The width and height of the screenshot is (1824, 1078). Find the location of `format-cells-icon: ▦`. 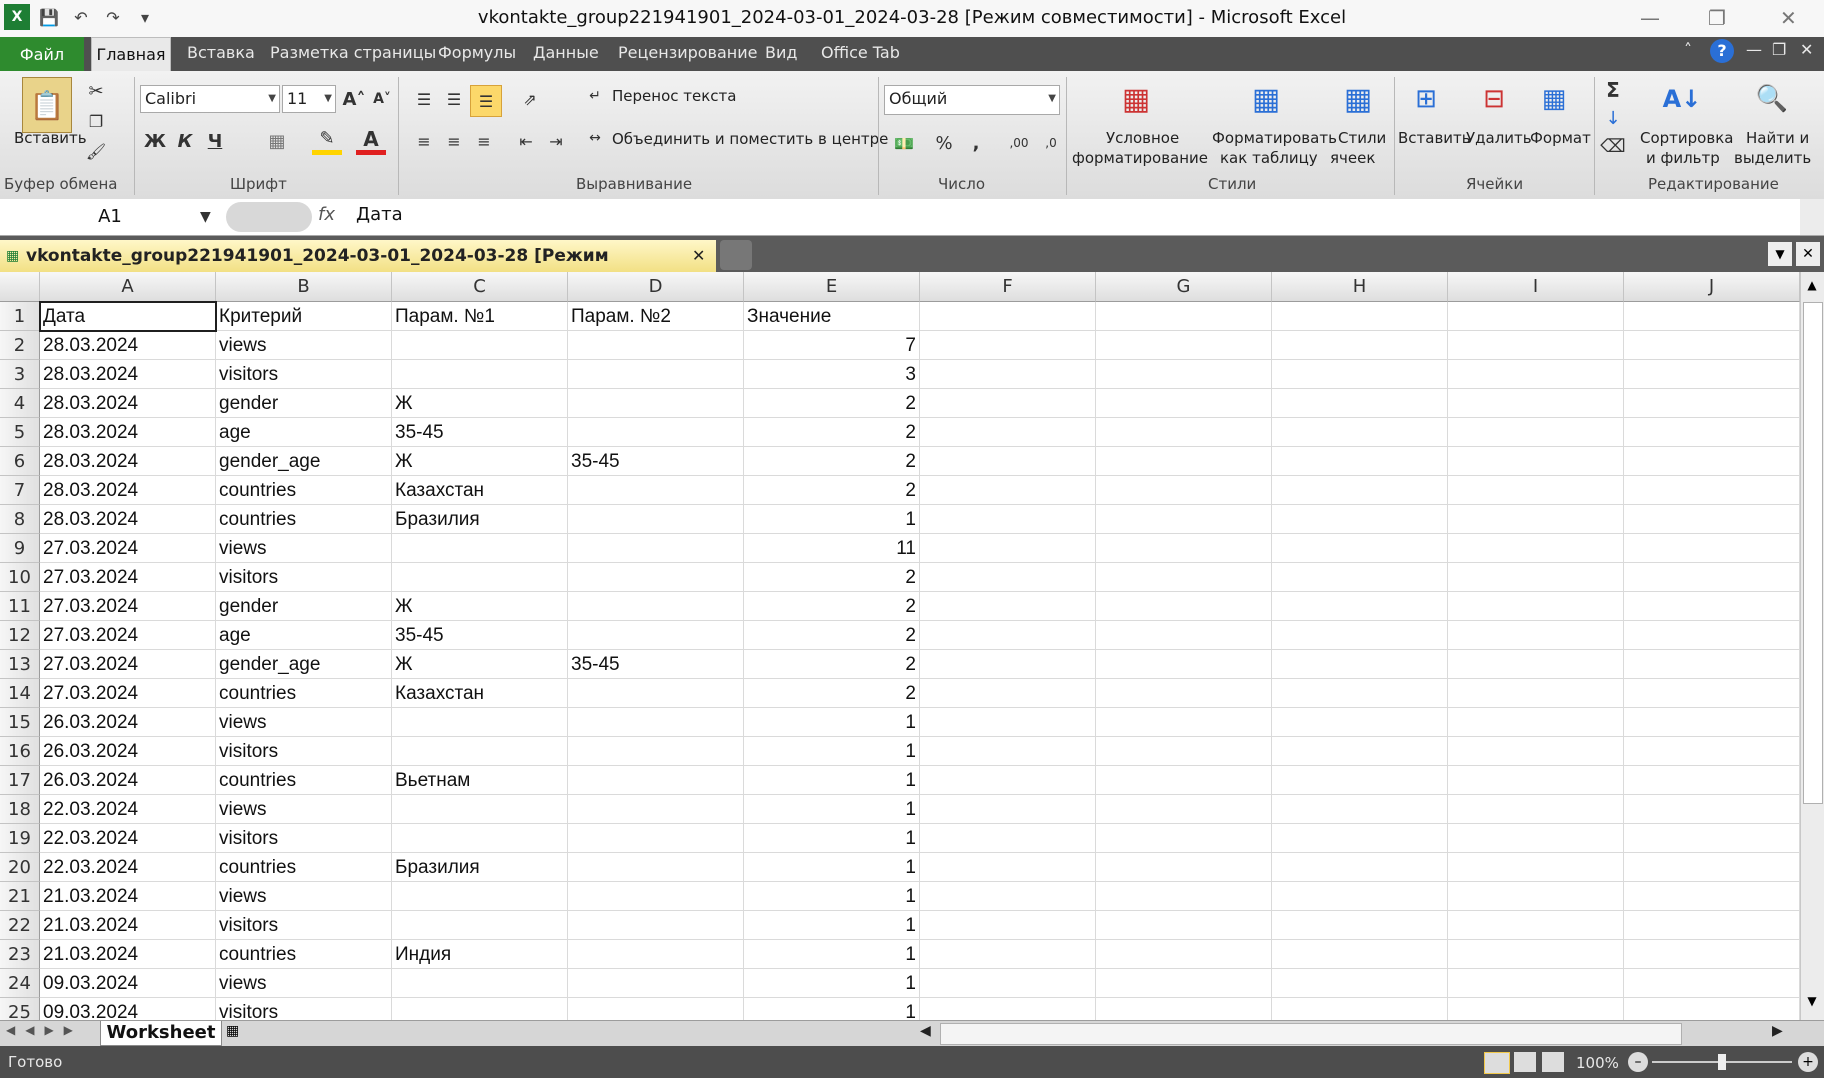

format-cells-icon: ▦ is located at coordinates (1554, 99).